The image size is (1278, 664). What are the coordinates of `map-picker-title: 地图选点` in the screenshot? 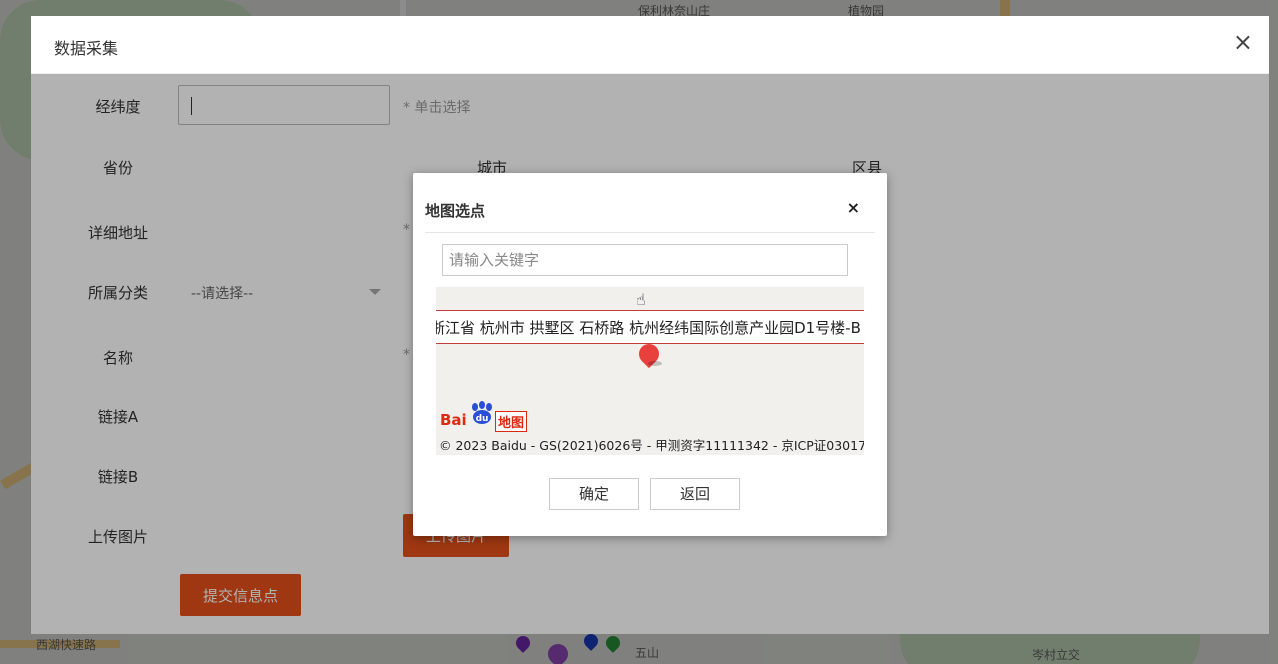 It's located at (455, 211).